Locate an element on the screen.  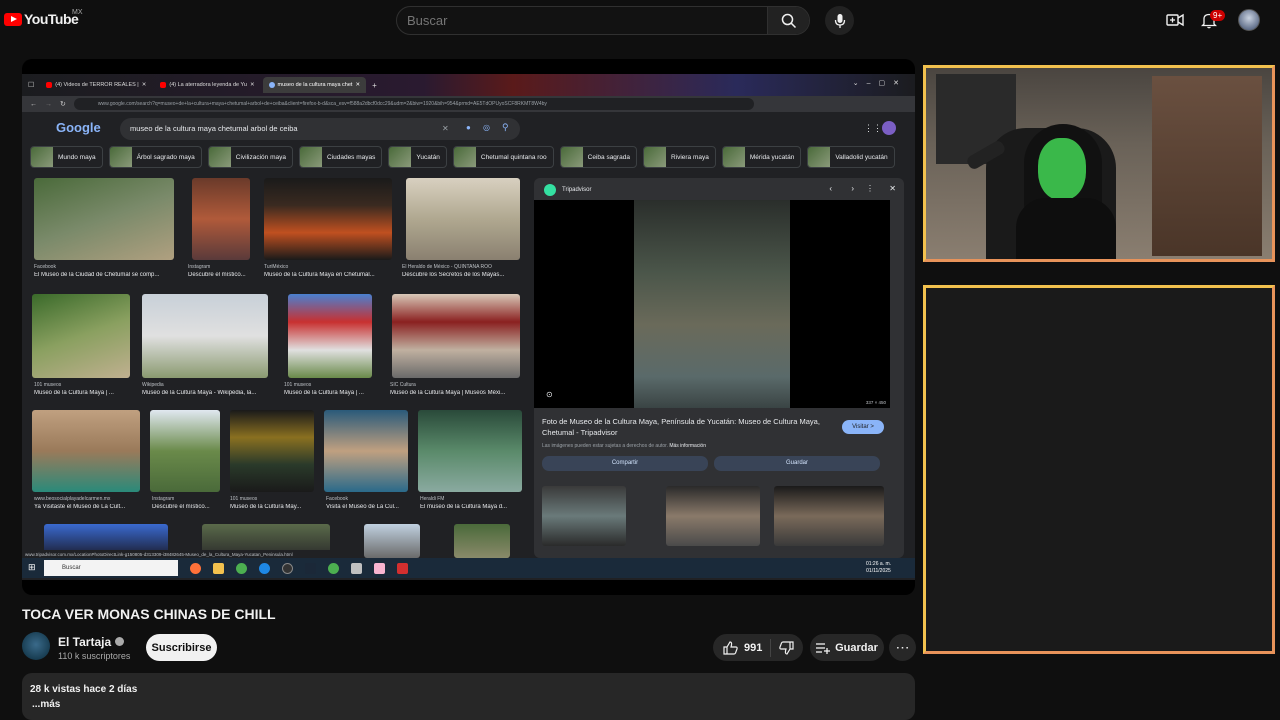
chip: Yucatán is located at coordinates (417, 157).